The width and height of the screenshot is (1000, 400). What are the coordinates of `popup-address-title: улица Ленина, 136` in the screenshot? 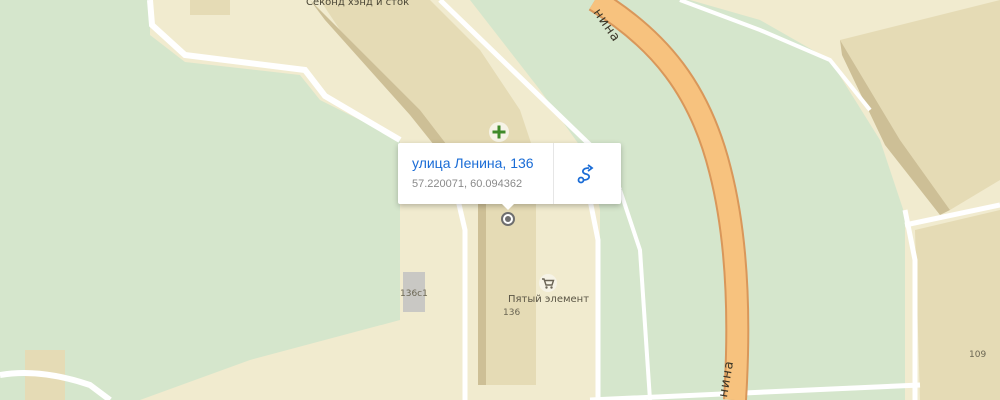 It's located at (473, 163).